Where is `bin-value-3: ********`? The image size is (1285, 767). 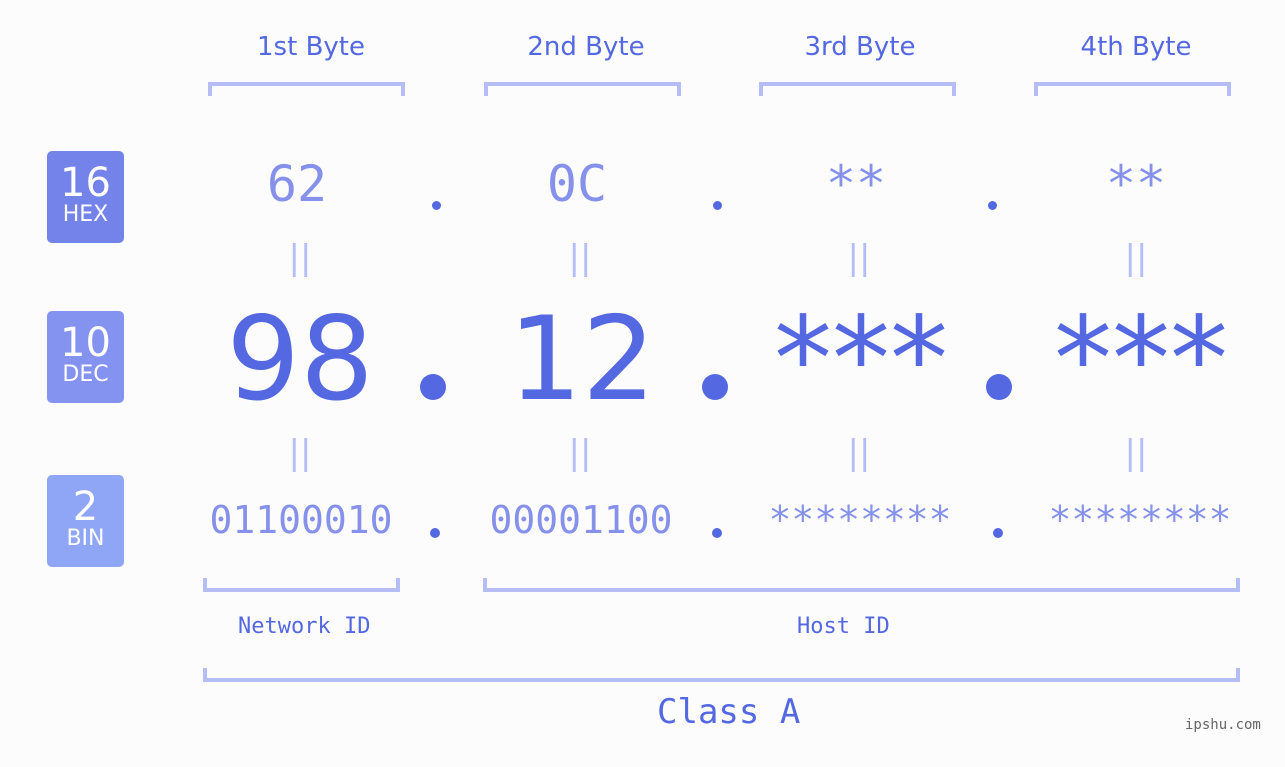 bin-value-3: ******** is located at coordinates (860, 520).